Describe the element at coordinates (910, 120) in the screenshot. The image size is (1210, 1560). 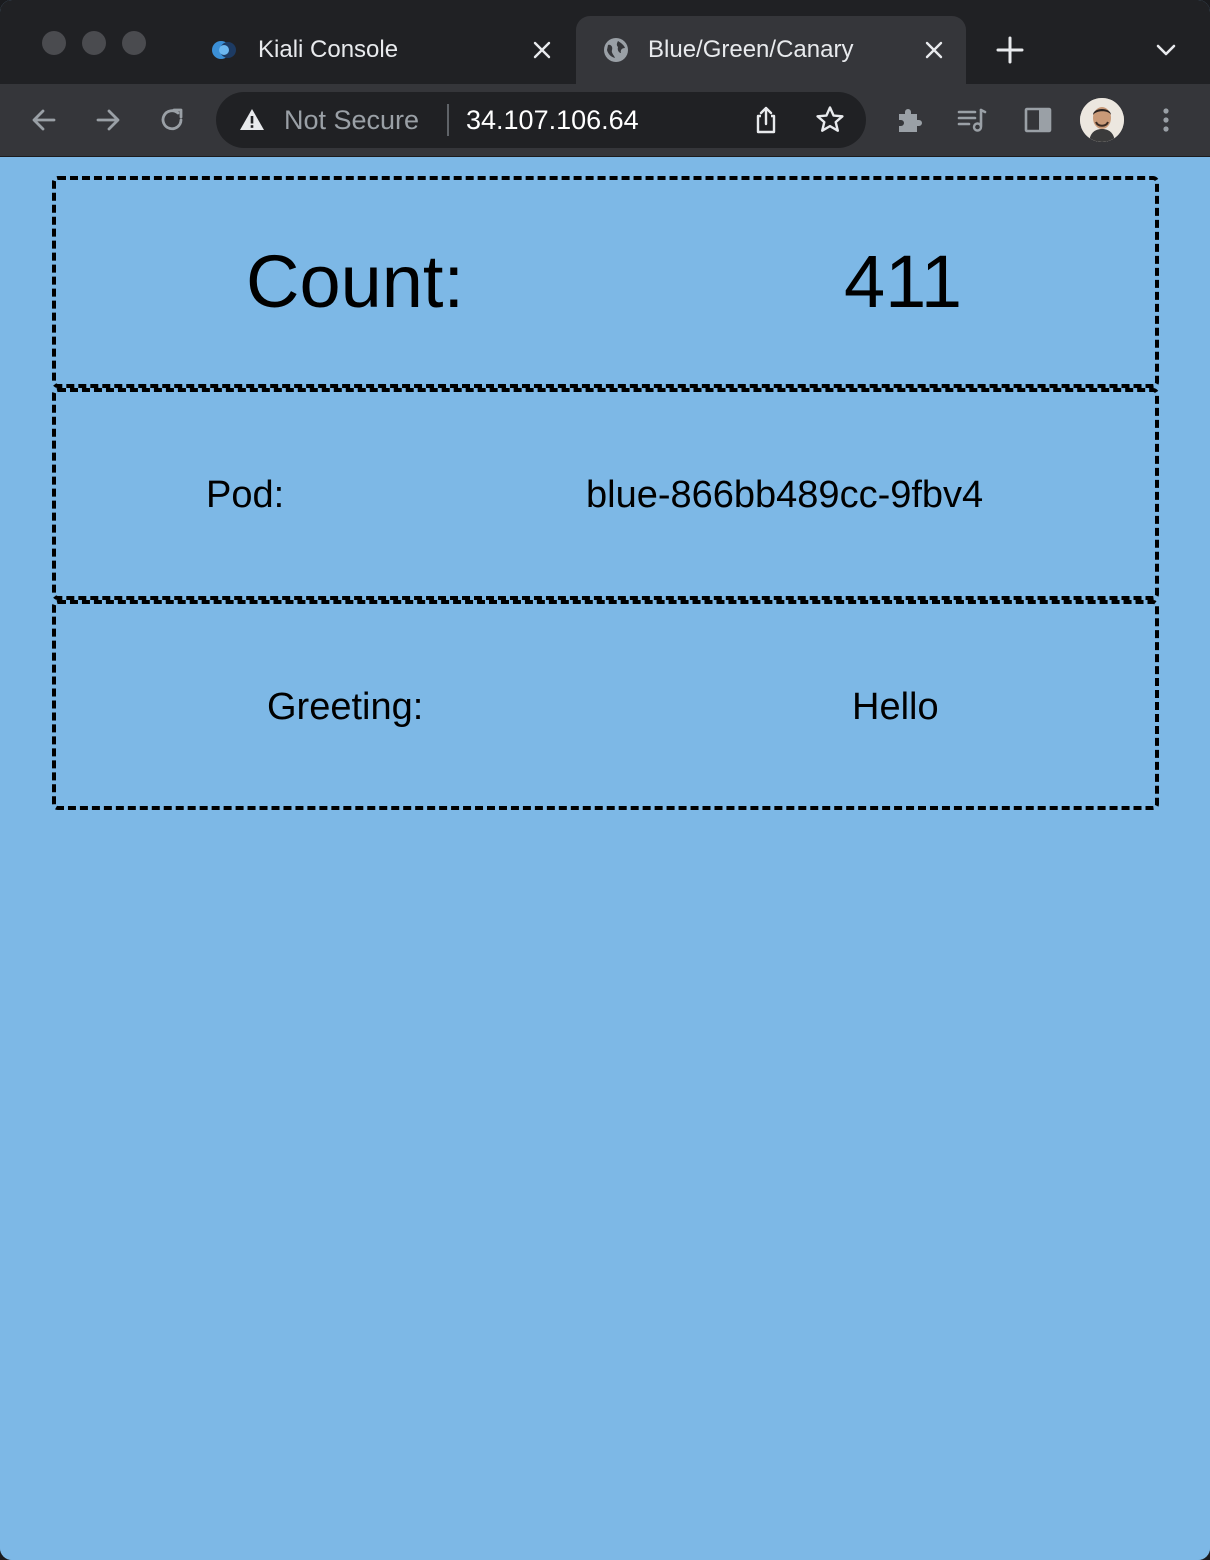
I see `extensions-puzzle-icon` at that location.